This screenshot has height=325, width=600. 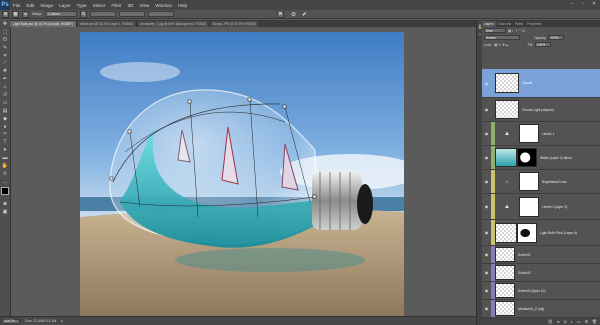 What do you see at coordinates (11, 321) in the screenshot?
I see `zoom-level-field: 16.67%` at bounding box center [11, 321].